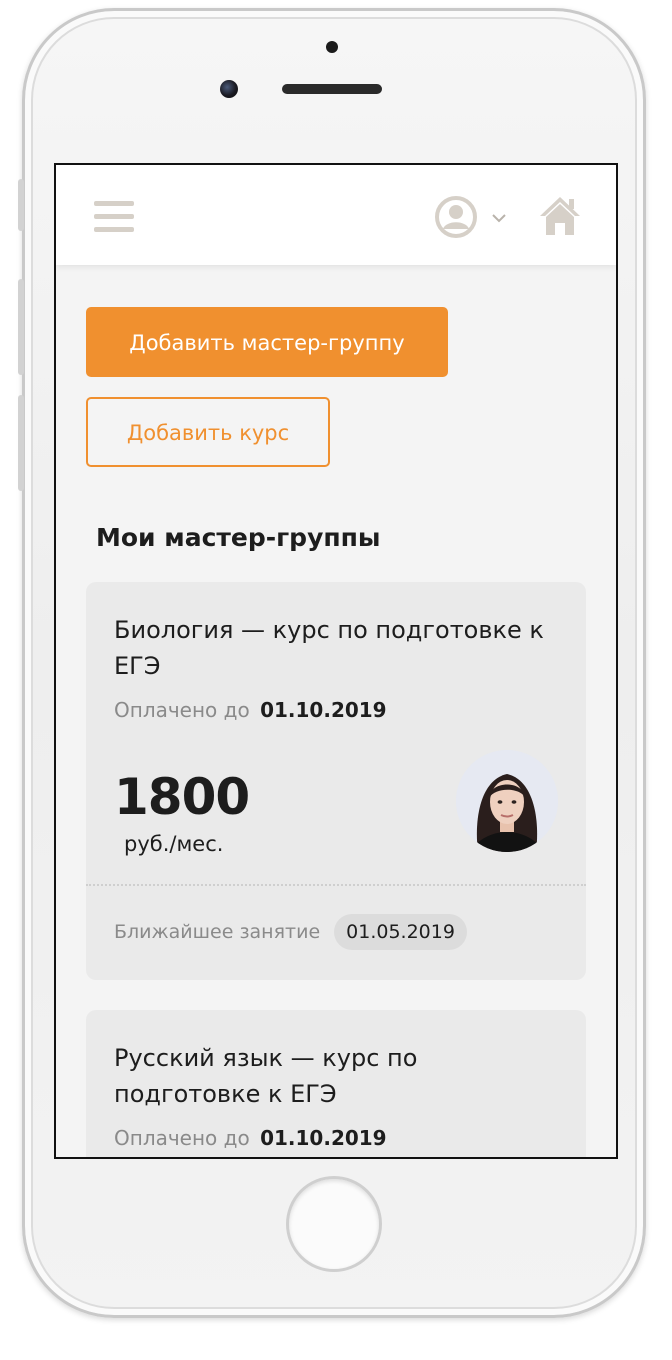 Image resolution: width=672 pixels, height=1360 pixels. I want to click on user-avatar-icon, so click(456, 217).